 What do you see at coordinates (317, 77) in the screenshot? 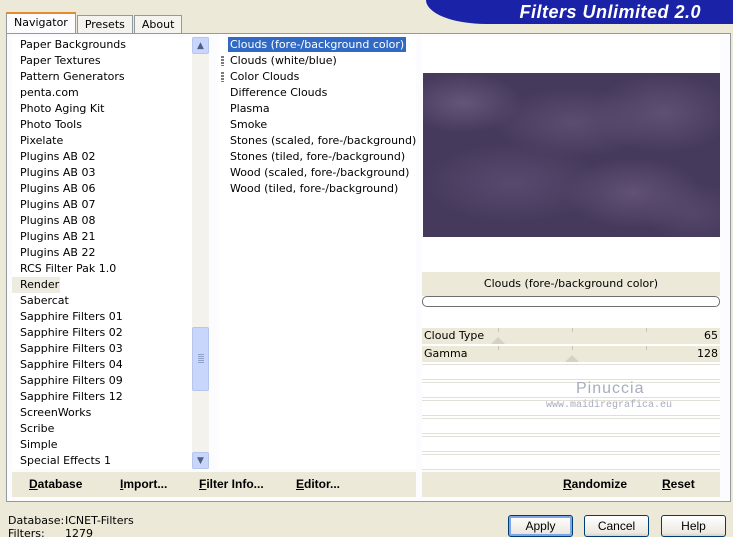
I see `filter-item: Color Clouds` at bounding box center [317, 77].